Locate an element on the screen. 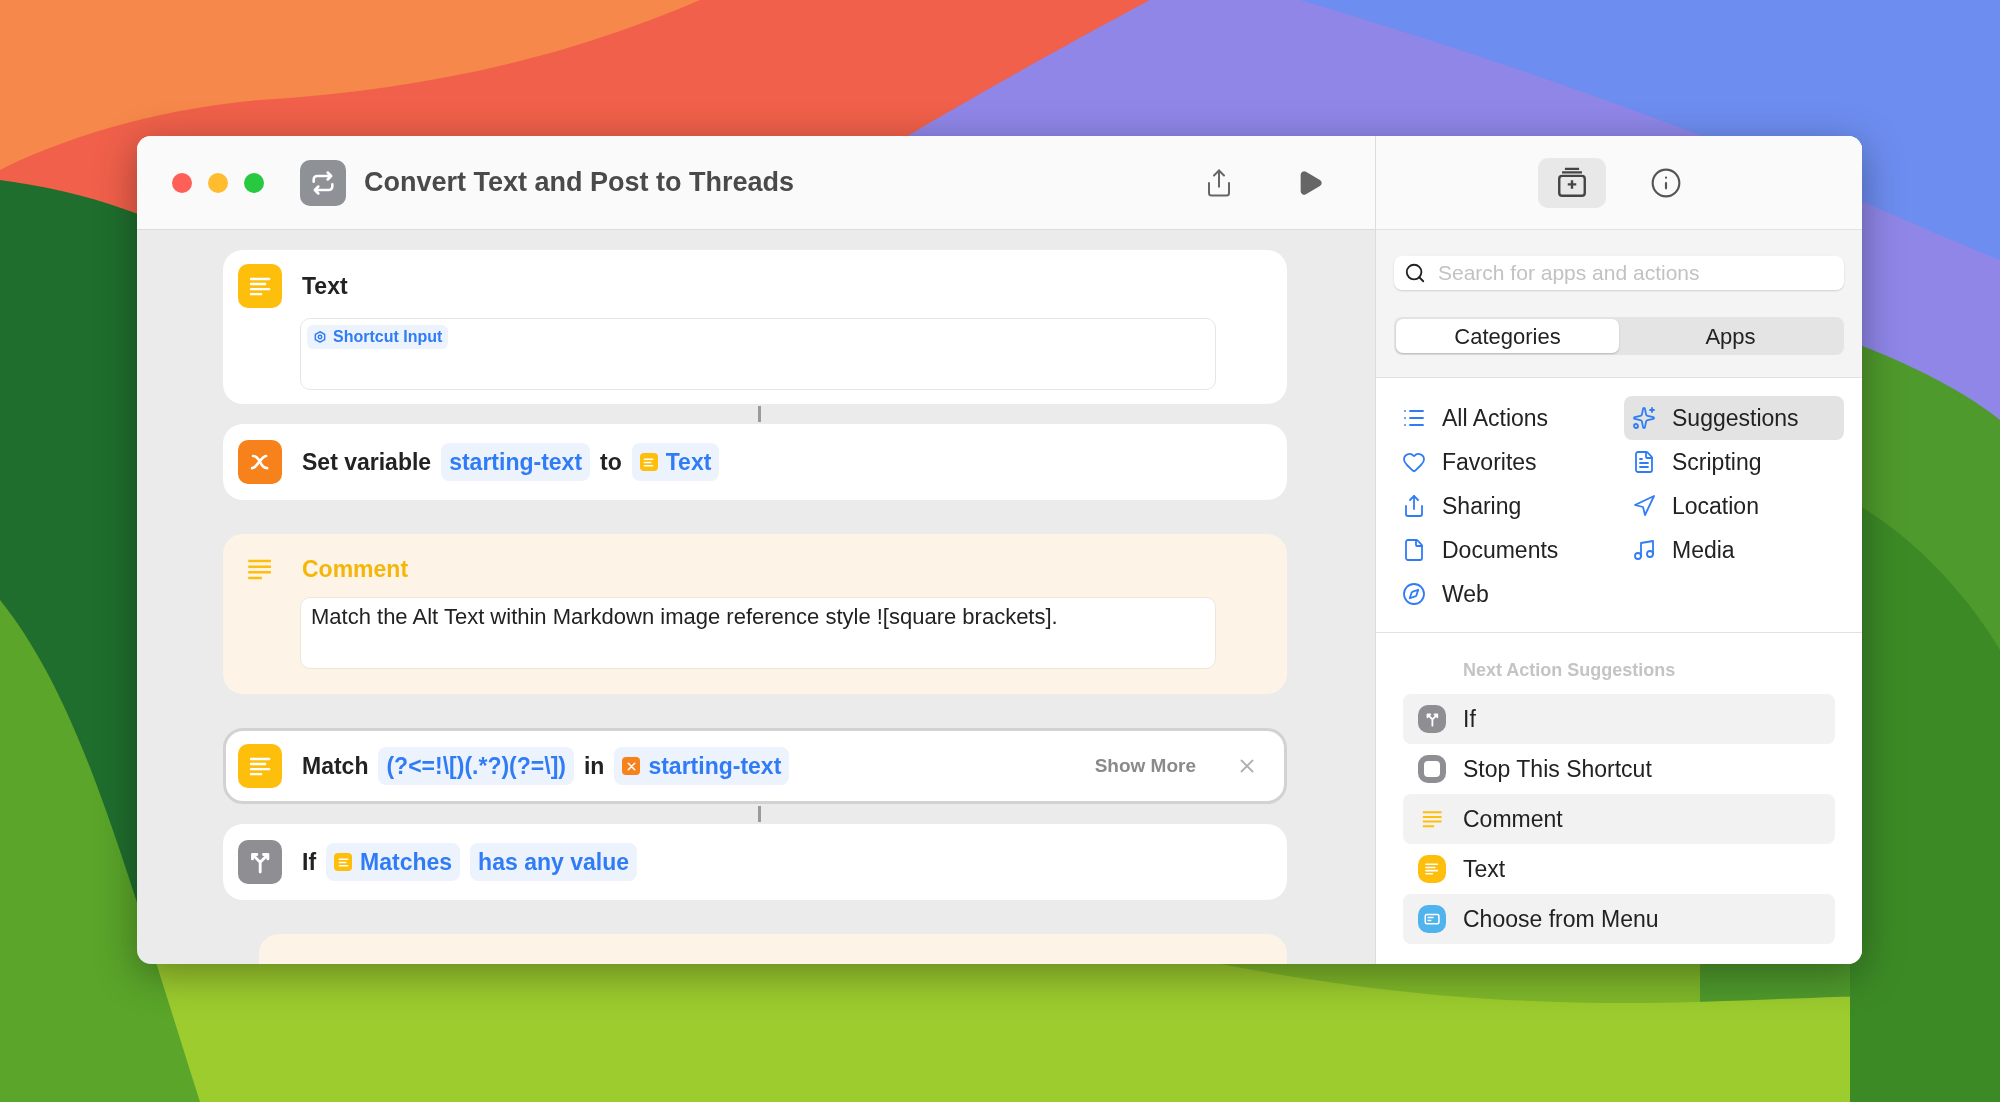 The image size is (2000, 1102). category-item: Documents is located at coordinates (1504, 550).